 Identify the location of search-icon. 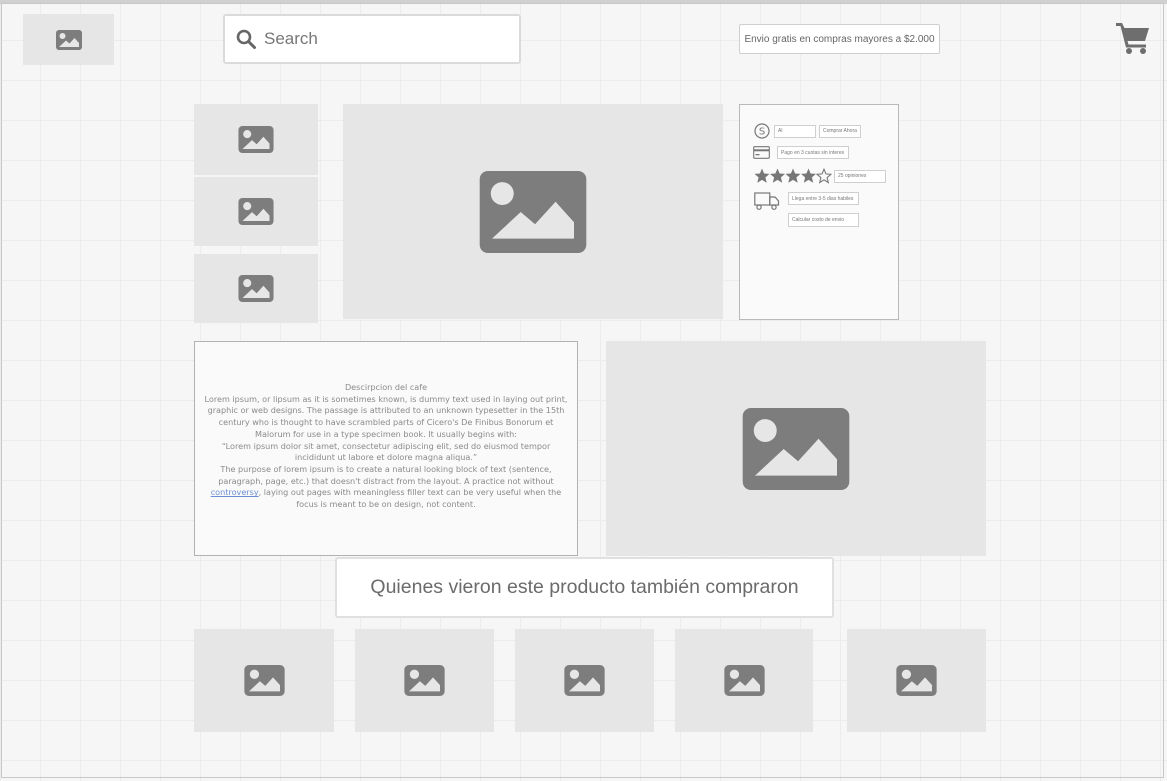
(246, 39).